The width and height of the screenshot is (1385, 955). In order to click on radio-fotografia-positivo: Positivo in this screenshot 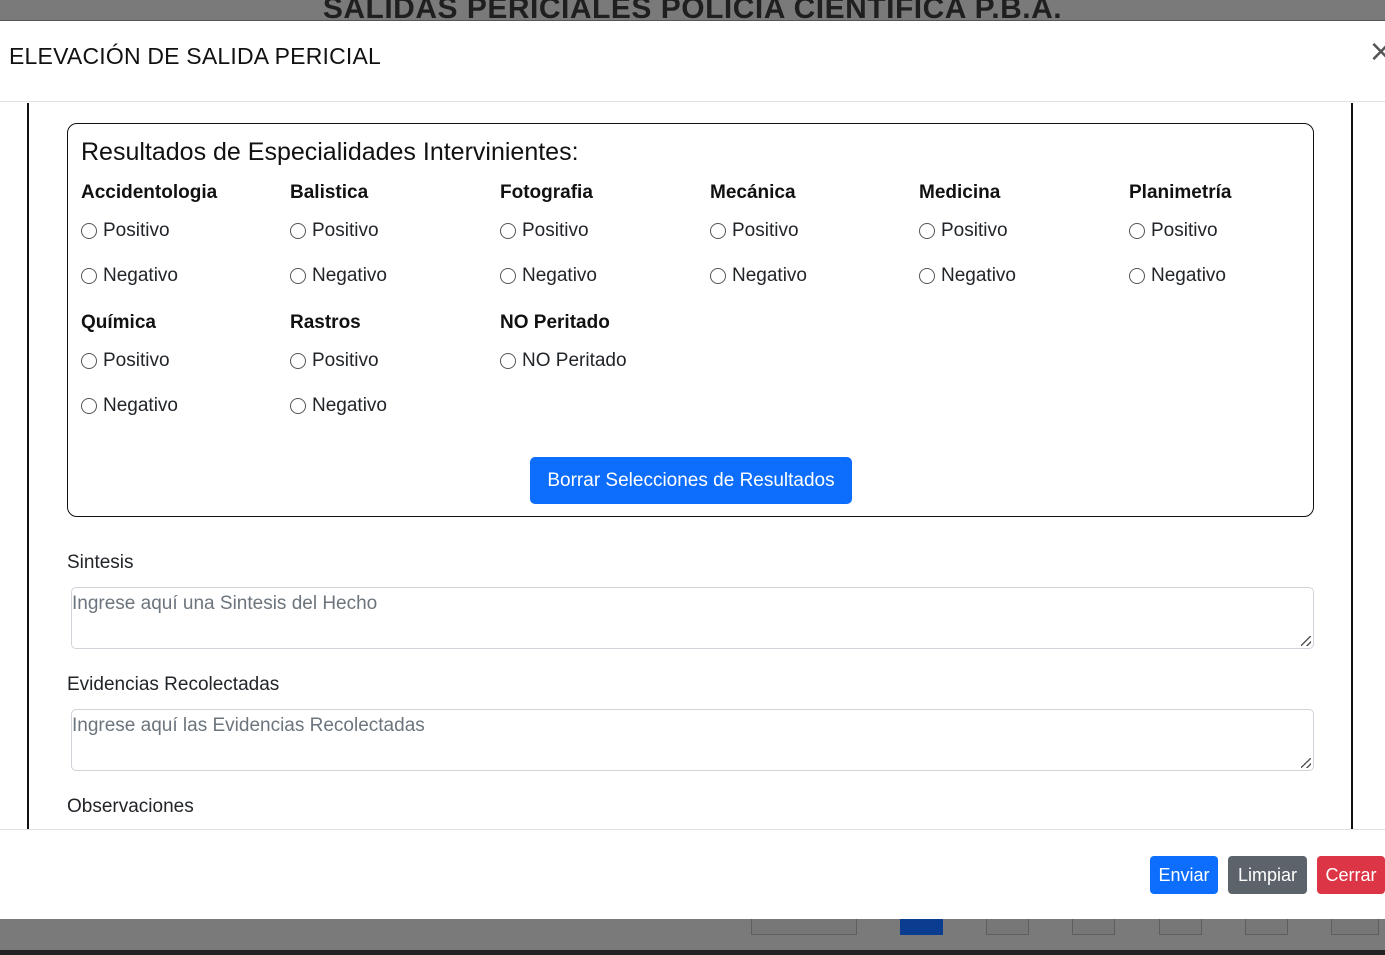, I will do `click(544, 231)`.